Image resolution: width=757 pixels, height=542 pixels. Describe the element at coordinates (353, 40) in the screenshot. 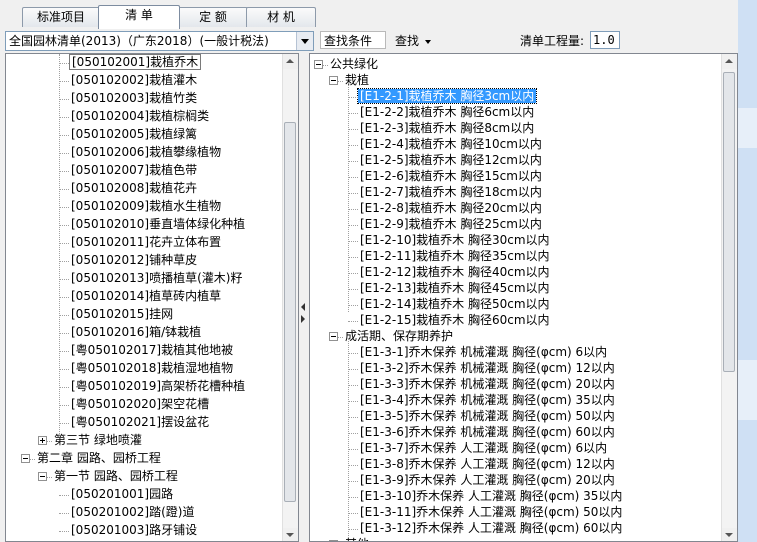

I see `find-condition-button: 查找条件` at that location.